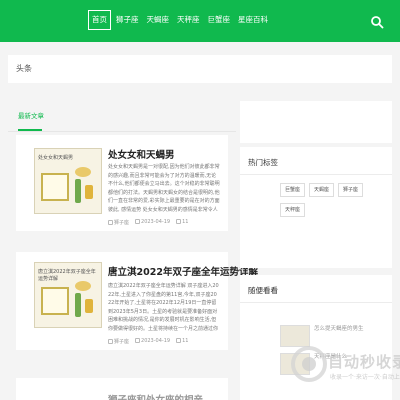  What do you see at coordinates (141, 154) in the screenshot?
I see `post-title: 处女女和天蝎男` at bounding box center [141, 154].